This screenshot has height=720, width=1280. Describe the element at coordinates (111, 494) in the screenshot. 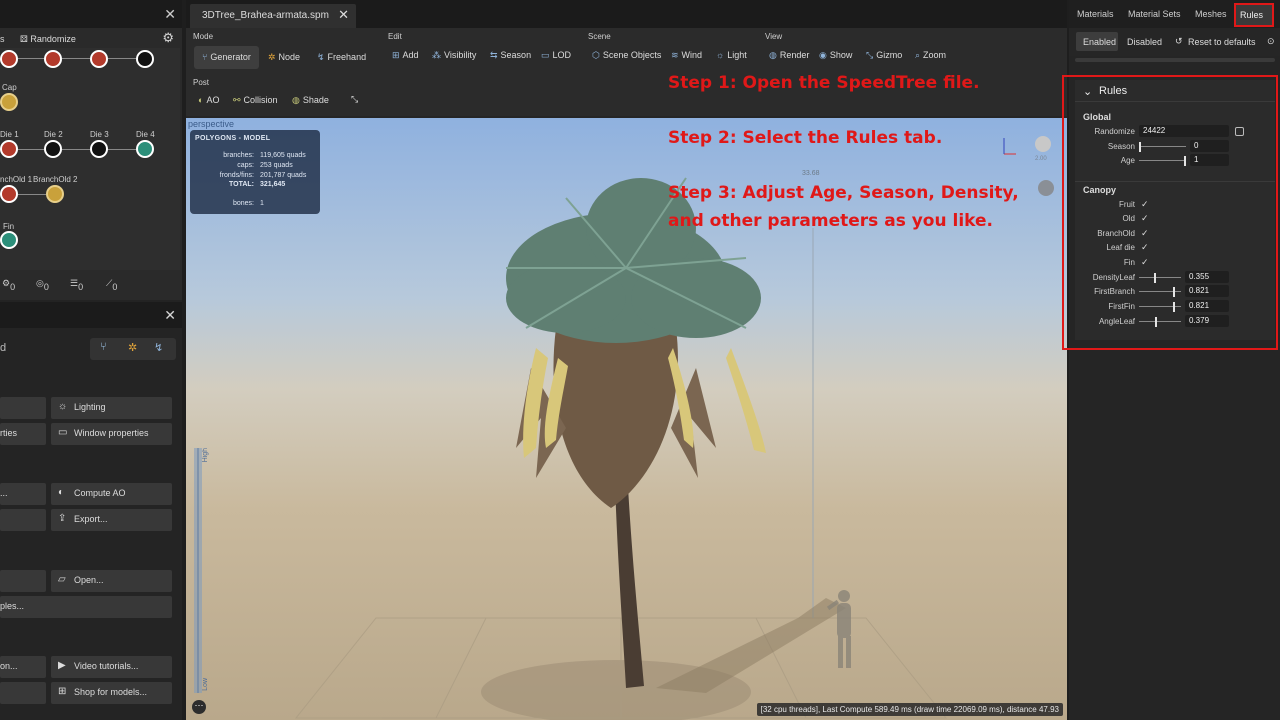

I see `compute-ao-button: ◐ Compute AO` at that location.